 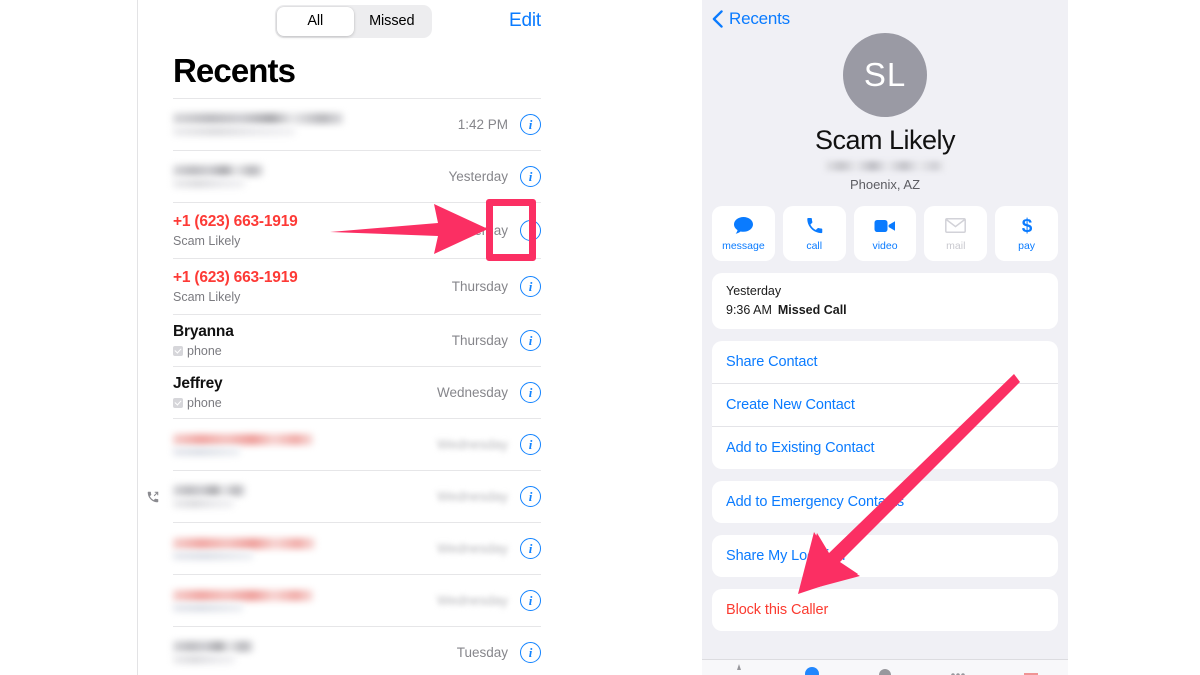 I want to click on page-title: Recents, so click(x=234, y=70).